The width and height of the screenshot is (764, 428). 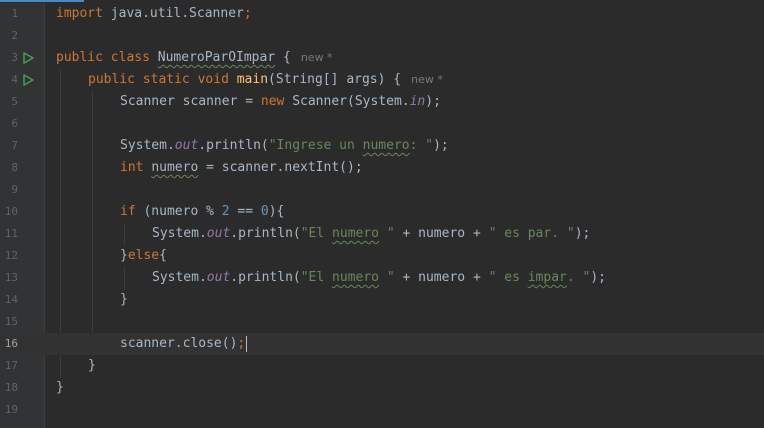 I want to click on line-number: 2, so click(x=14, y=35).